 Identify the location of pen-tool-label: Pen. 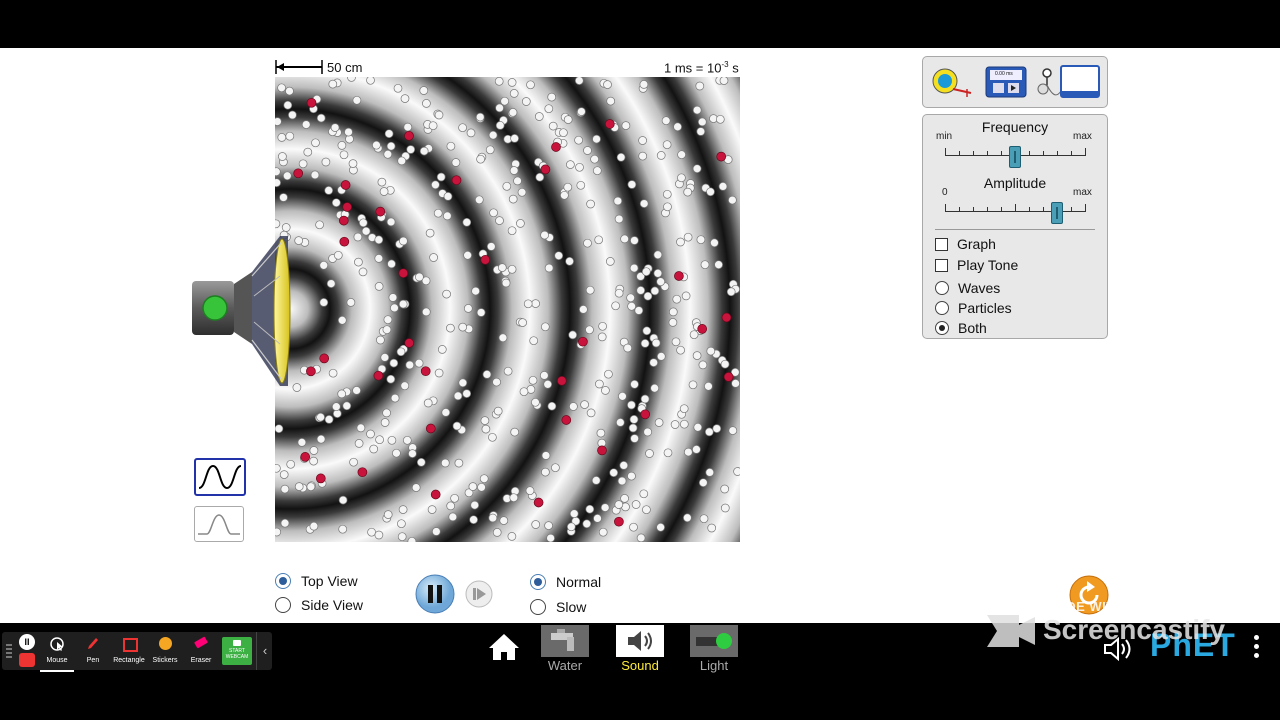
(93, 660).